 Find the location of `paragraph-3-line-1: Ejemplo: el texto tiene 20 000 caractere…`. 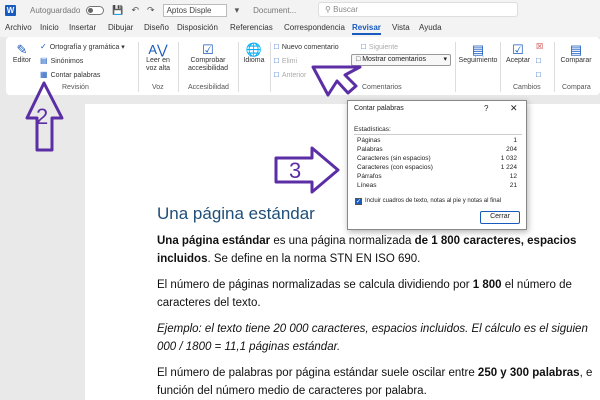

paragraph-3-line-1: Ejemplo: el texto tiene 20 000 caractere… is located at coordinates (372, 329).